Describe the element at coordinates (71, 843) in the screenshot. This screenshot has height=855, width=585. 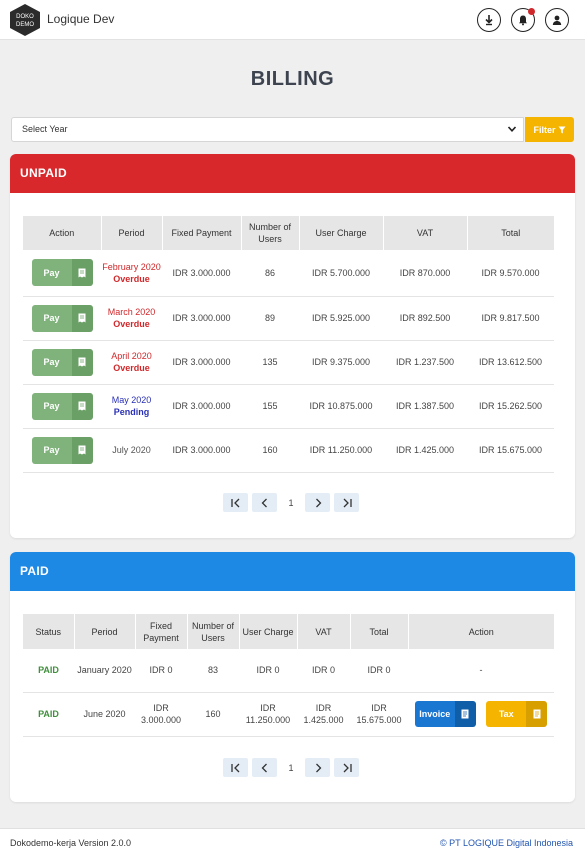
I see `version-text: Dokodemo-kerja Version 2.0.0` at that location.